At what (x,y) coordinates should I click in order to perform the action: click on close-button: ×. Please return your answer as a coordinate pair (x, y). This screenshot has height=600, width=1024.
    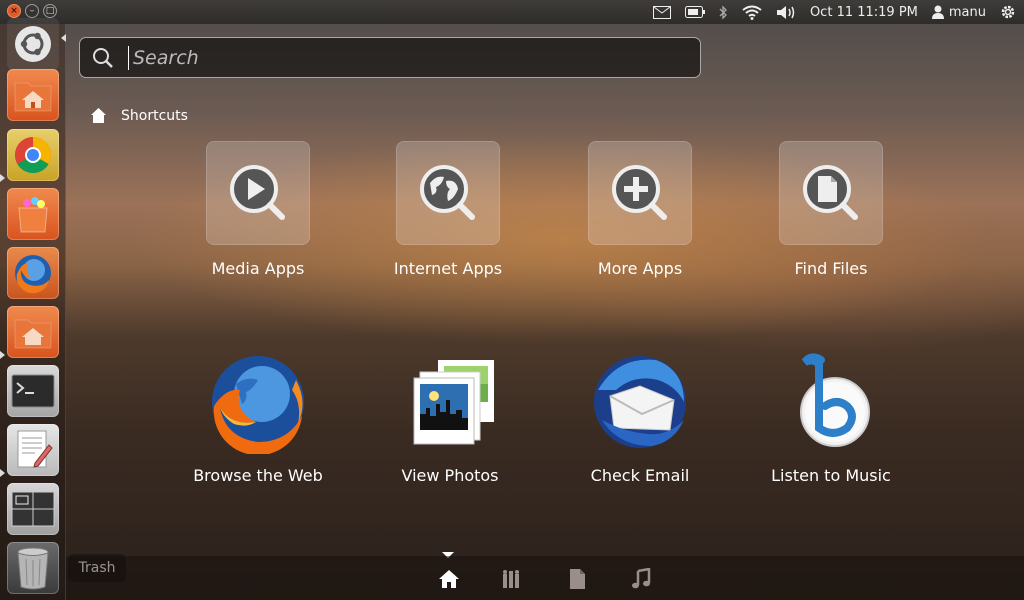
    Looking at the image, I should click on (14, 11).